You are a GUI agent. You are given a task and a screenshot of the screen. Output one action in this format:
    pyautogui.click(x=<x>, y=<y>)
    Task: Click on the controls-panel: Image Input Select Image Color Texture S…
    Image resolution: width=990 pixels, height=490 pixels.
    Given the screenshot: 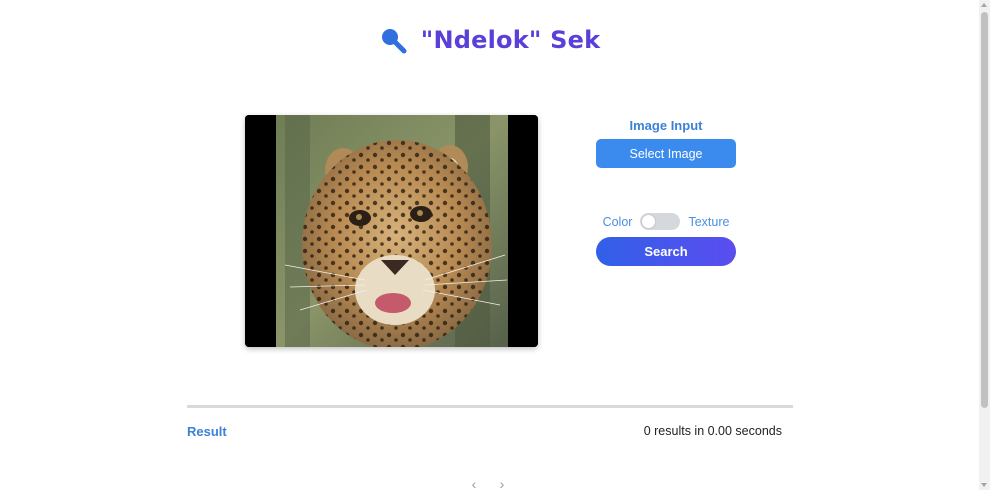 What is the action you would take?
    pyautogui.click(x=666, y=190)
    